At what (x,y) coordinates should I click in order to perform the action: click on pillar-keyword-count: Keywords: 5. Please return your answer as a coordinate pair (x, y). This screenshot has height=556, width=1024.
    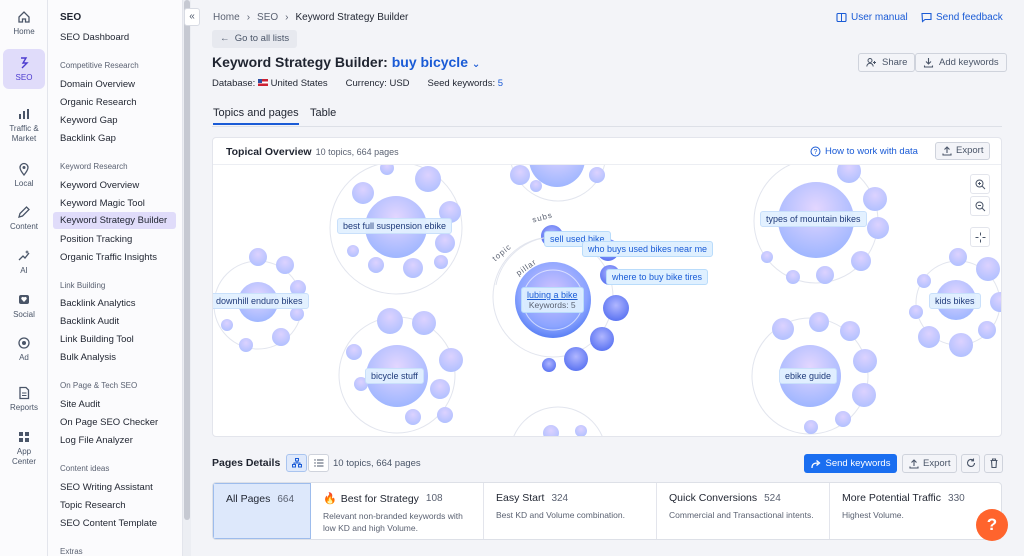
    Looking at the image, I should click on (552, 305).